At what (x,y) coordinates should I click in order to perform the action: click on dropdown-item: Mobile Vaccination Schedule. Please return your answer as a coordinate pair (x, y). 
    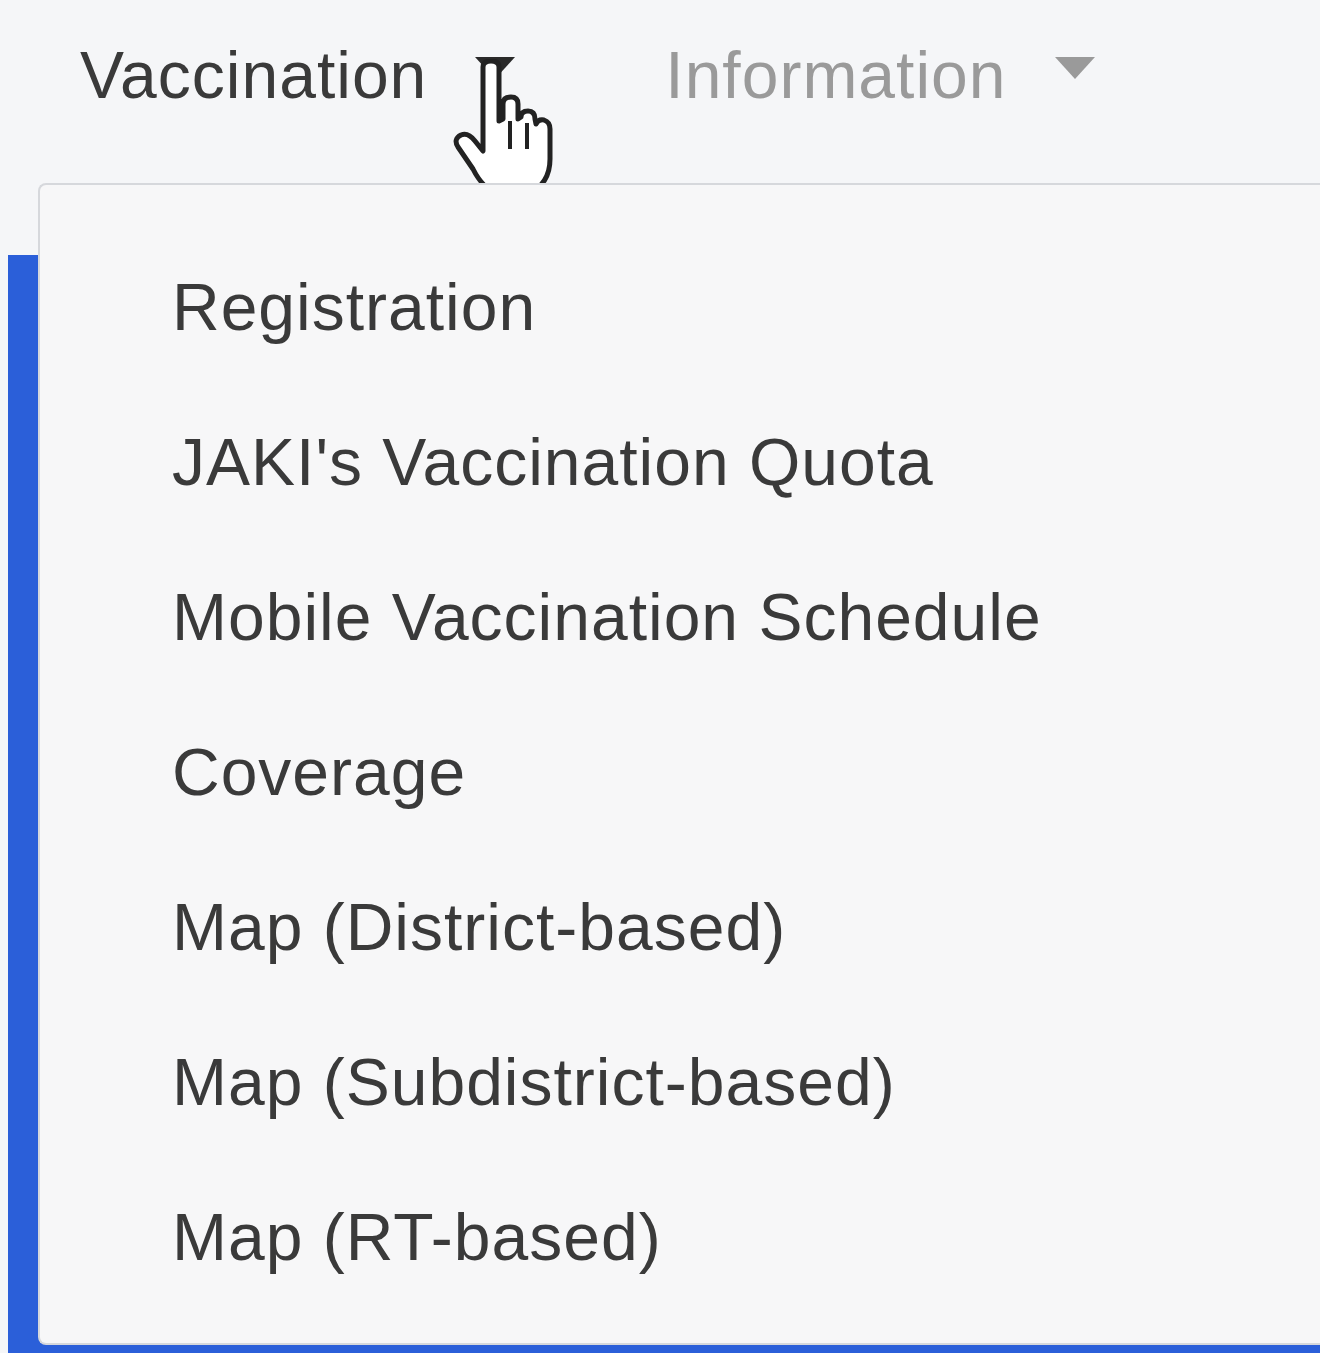
    Looking at the image, I should click on (541, 617).